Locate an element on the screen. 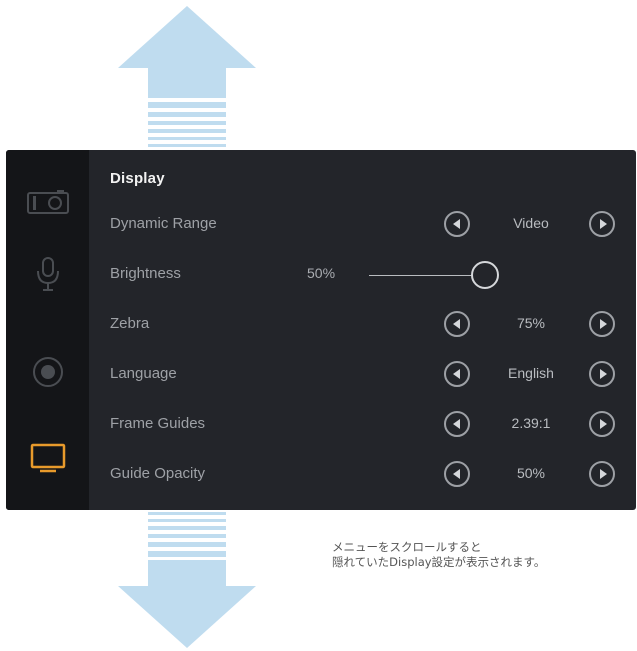  sidebar-item-audio is located at coordinates (47, 274).